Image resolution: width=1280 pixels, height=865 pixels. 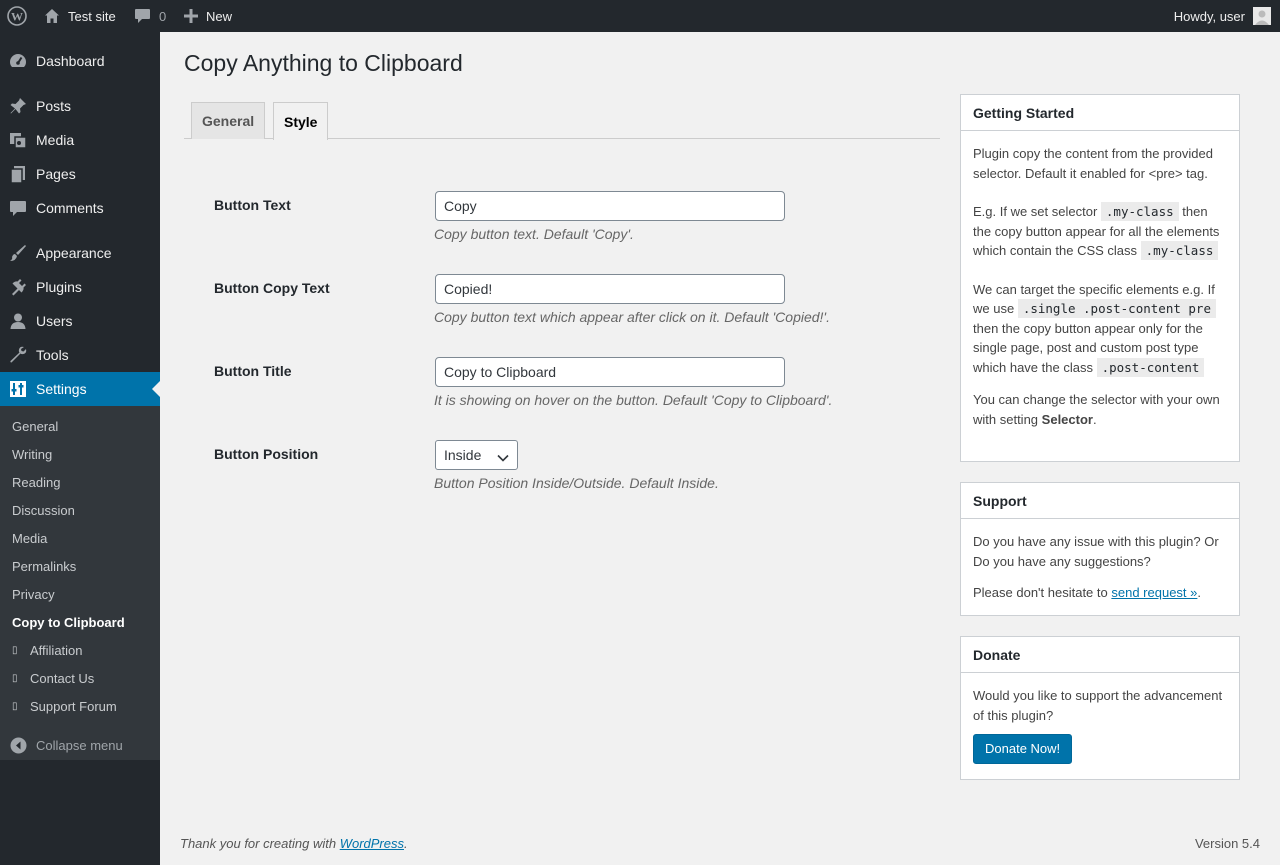 What do you see at coordinates (73, 706) in the screenshot?
I see `submenu-item-label: Support Forum` at bounding box center [73, 706].